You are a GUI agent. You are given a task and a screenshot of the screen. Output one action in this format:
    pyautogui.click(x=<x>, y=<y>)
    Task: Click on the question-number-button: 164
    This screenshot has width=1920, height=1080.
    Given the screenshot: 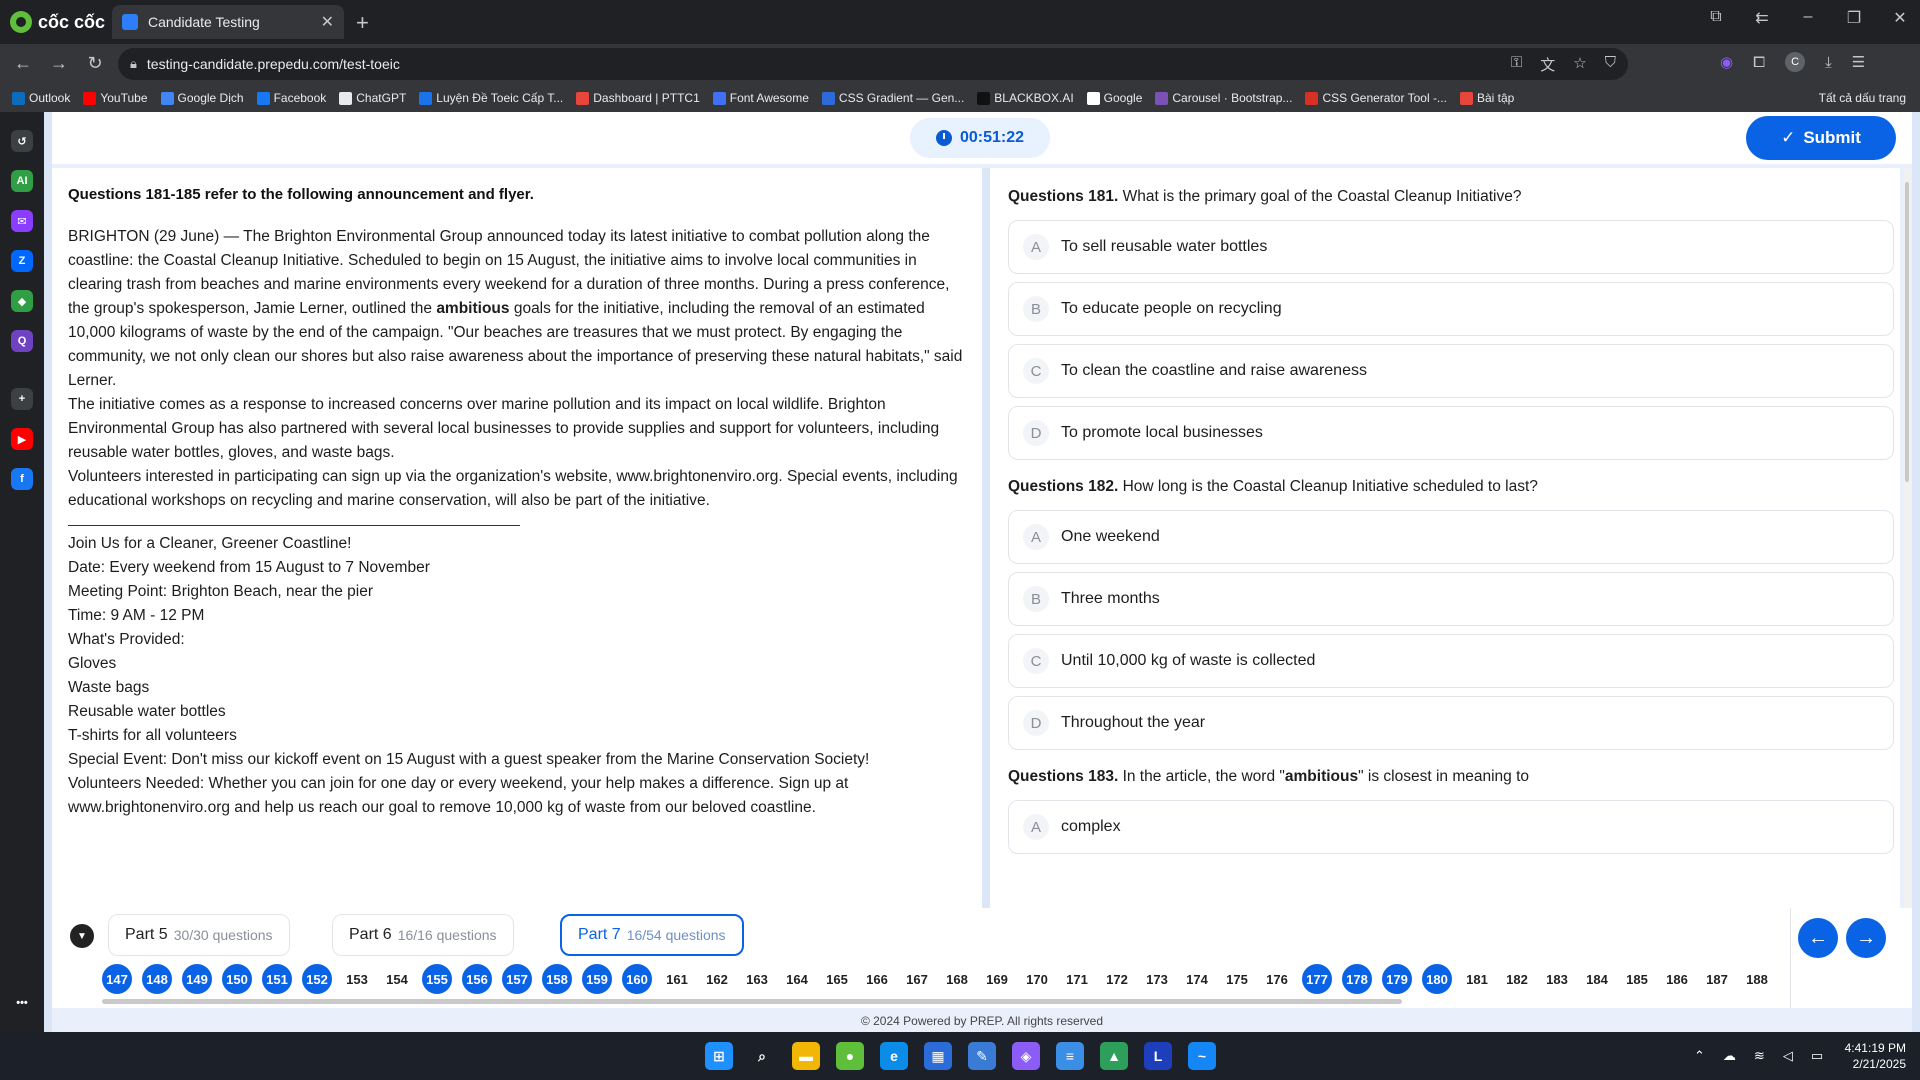 What is the action you would take?
    pyautogui.click(x=797, y=979)
    